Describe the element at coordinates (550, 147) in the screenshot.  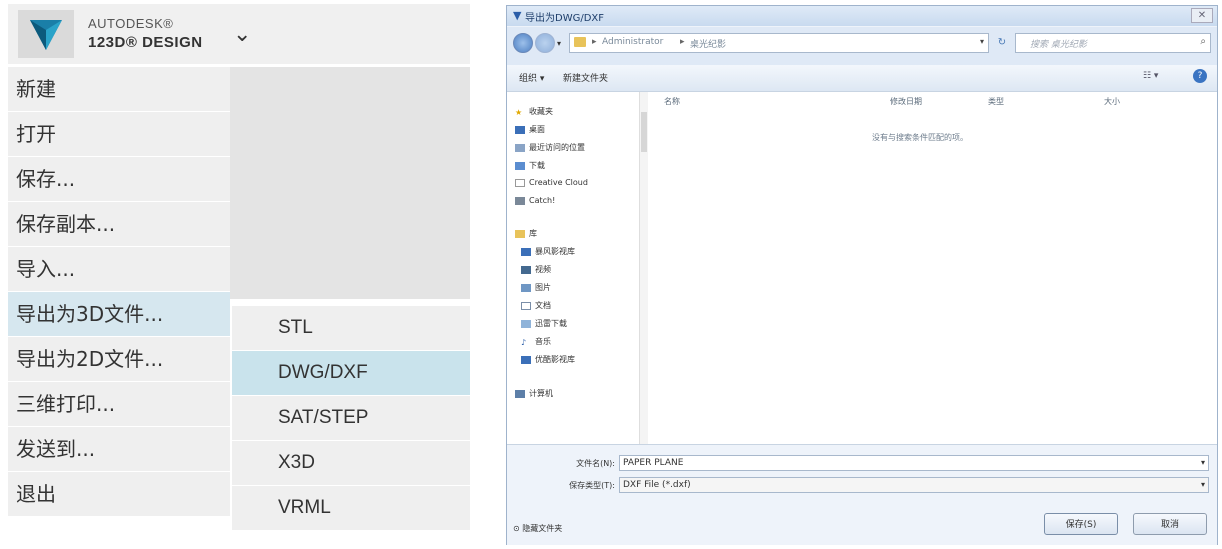
I see `tree-item-recent-places: 最近访问的位置` at that location.